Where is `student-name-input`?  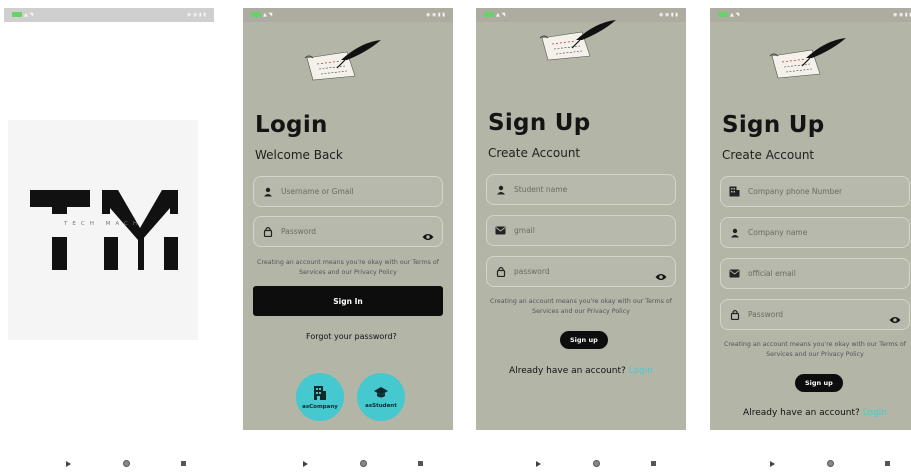
student-name-input is located at coordinates (584, 189).